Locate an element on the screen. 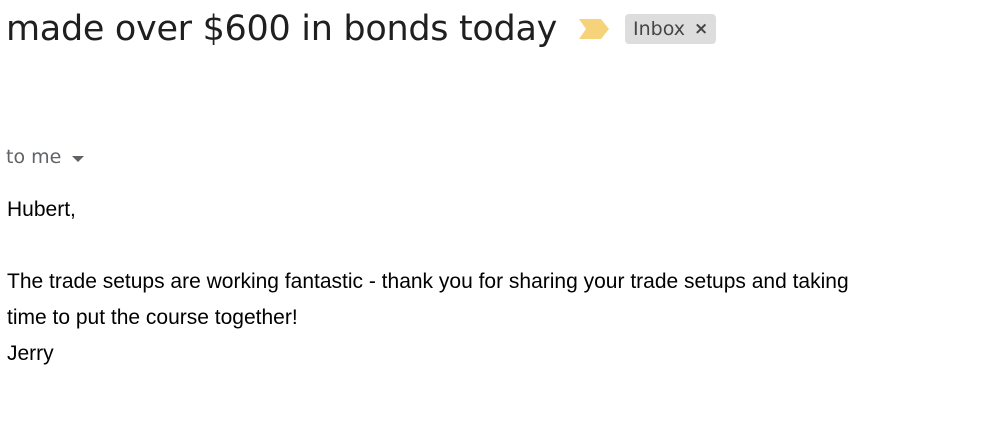 The height and width of the screenshot is (440, 986). subject-row: made over $600 in bonds today Inbox × is located at coordinates (361, 29).